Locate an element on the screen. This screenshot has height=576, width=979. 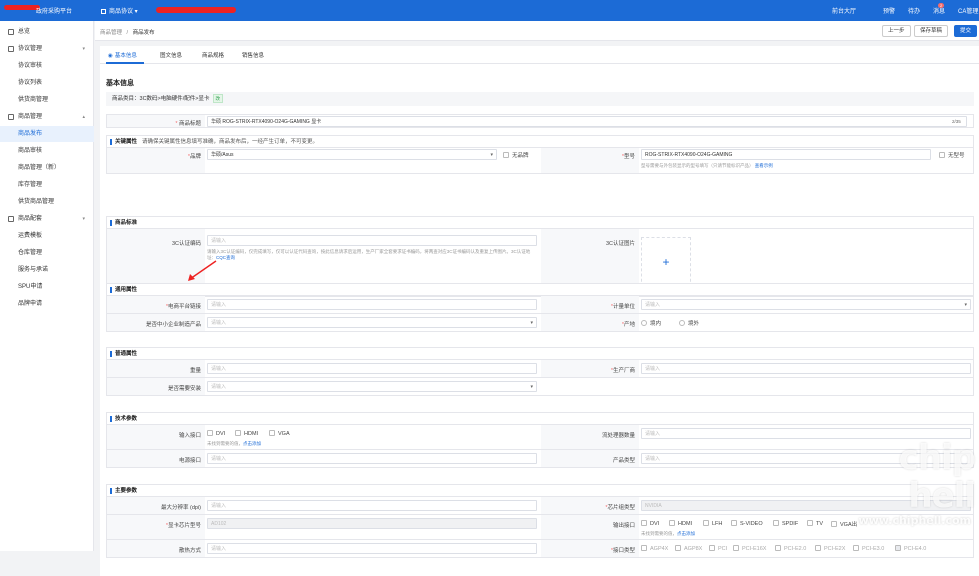
resolution-input: 请输入 is located at coordinates (372, 505).